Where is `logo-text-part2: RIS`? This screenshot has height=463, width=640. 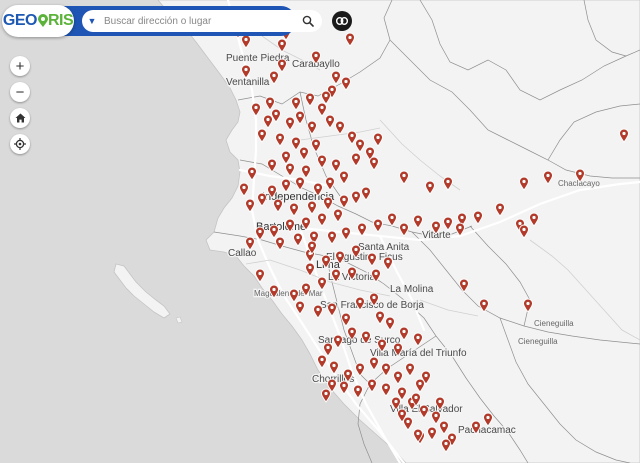
logo-text-part2: RIS is located at coordinates (60, 20).